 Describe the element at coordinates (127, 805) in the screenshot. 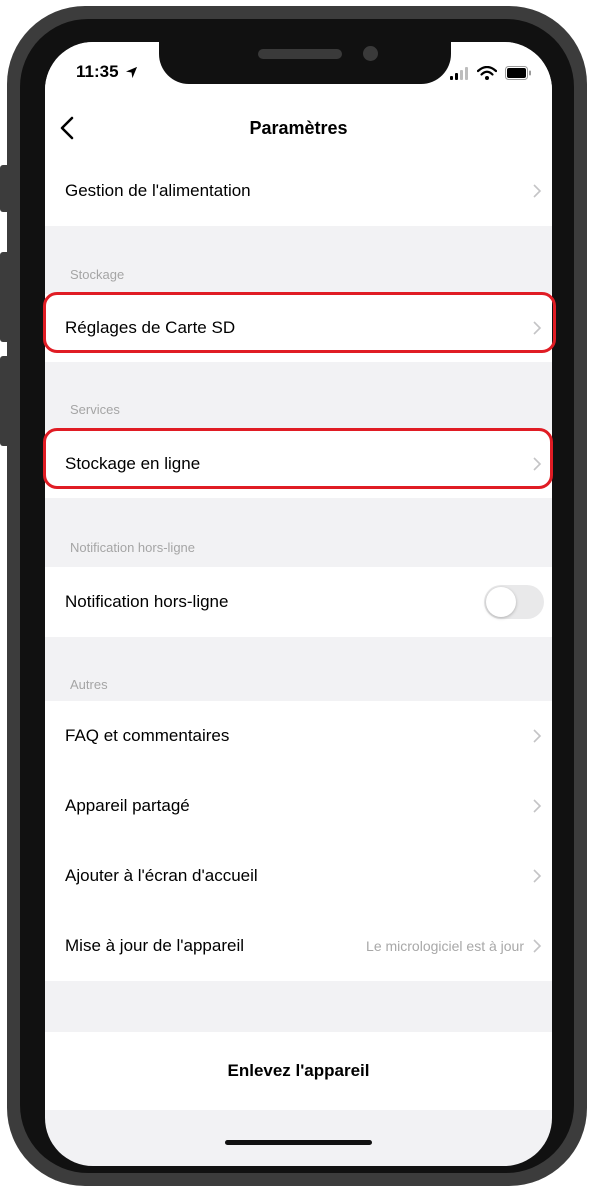

I see `shared-device-label: Appareil partagé` at that location.